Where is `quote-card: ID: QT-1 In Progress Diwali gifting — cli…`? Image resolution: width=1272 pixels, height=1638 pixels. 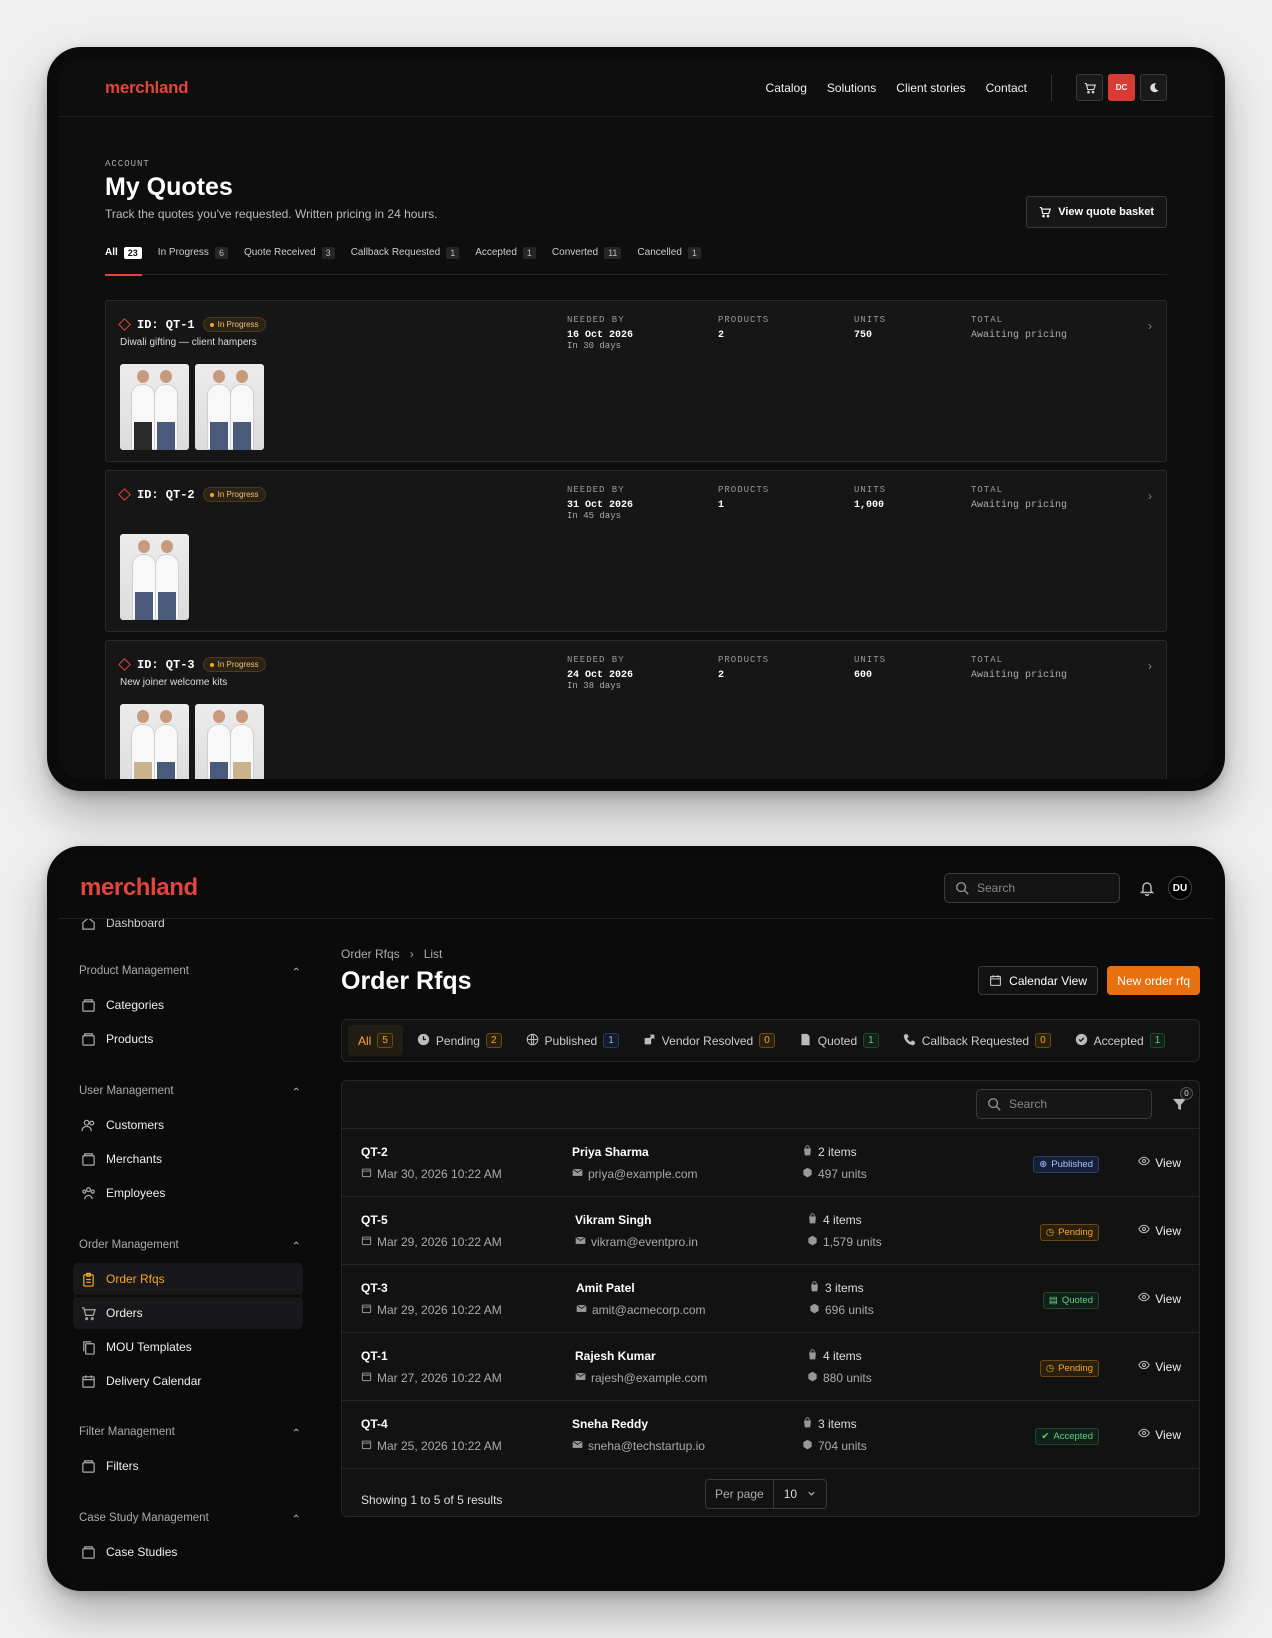
quote-card: ID: QT-1 In Progress Diwali gifting — cli… is located at coordinates (636, 381).